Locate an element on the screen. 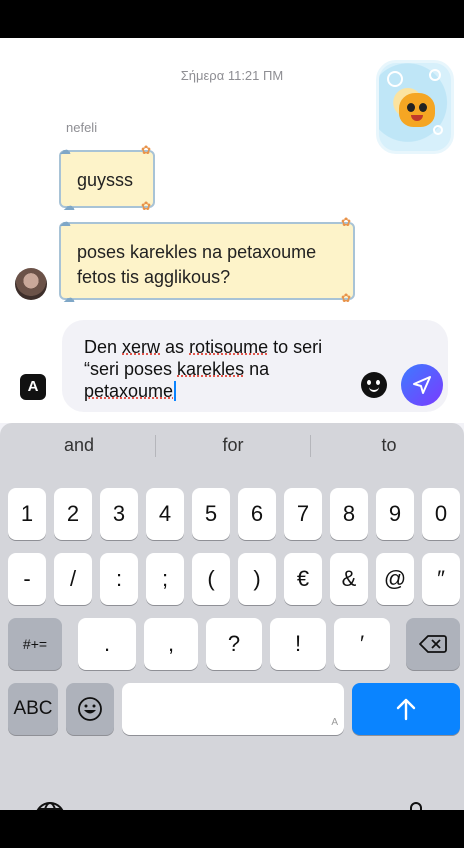 This screenshot has height=848, width=464. text-segment: to seri is located at coordinates (295, 347).